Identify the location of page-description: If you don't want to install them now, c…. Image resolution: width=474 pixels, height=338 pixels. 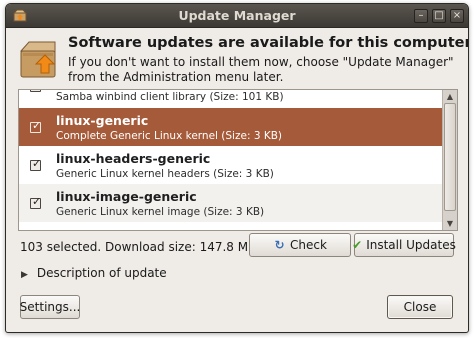
(261, 69).